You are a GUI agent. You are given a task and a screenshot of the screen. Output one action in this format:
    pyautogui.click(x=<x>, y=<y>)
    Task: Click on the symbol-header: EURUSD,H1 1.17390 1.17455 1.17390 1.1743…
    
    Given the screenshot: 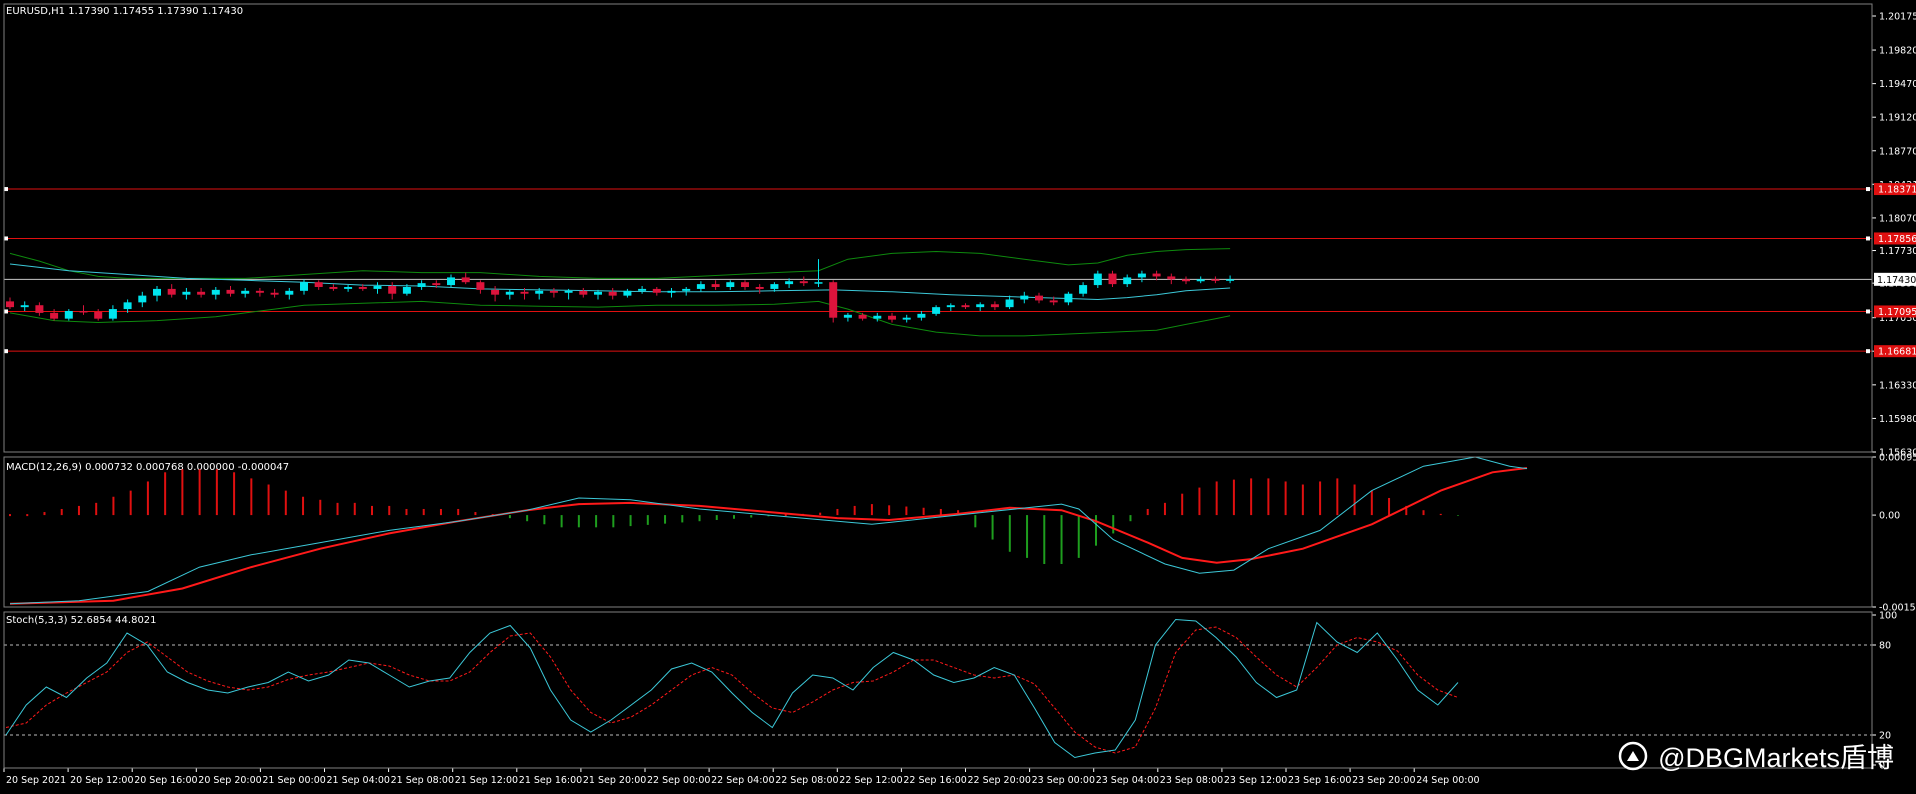 What is the action you would take?
    pyautogui.click(x=124, y=11)
    